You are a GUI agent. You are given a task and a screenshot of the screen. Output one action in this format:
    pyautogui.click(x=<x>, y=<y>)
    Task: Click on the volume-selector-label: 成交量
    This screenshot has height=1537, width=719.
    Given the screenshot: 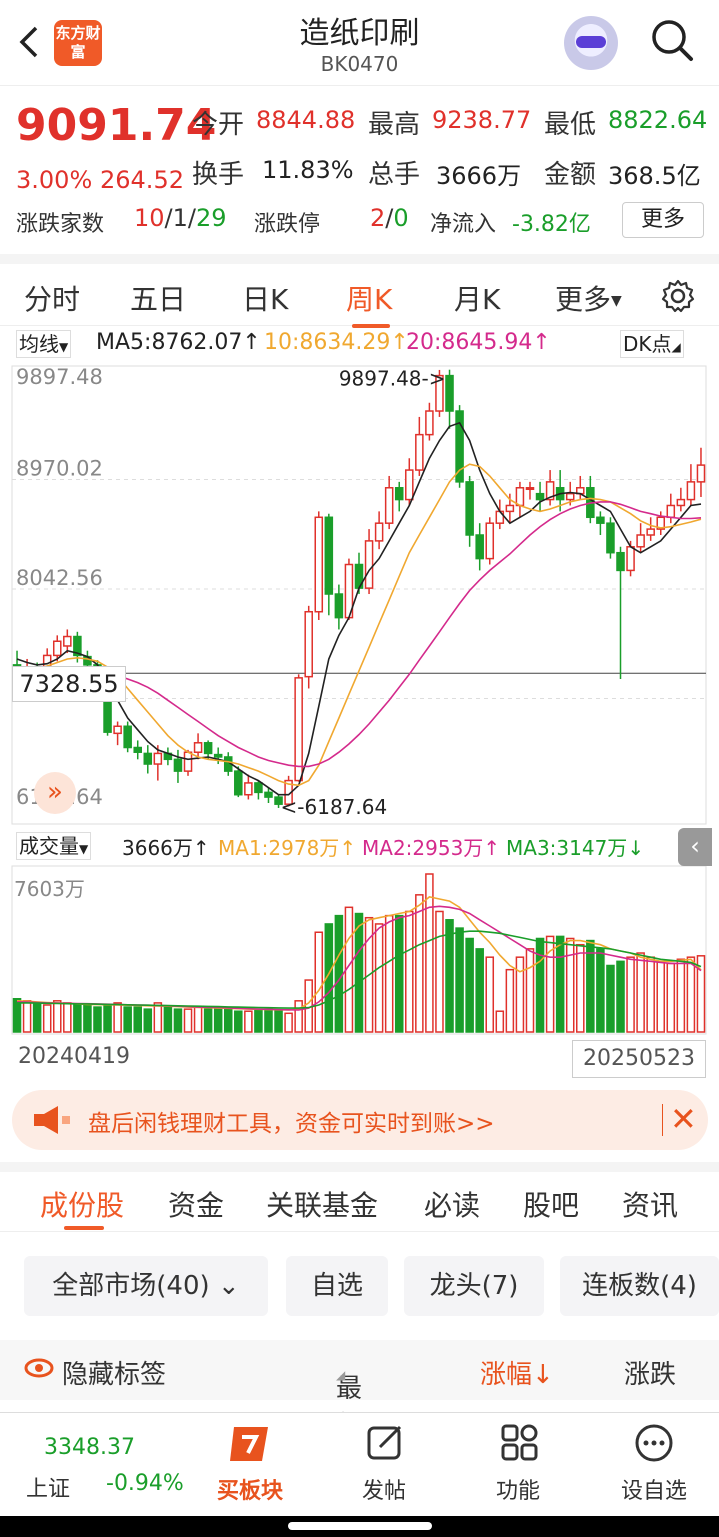 What is the action you would take?
    pyautogui.click(x=49, y=846)
    